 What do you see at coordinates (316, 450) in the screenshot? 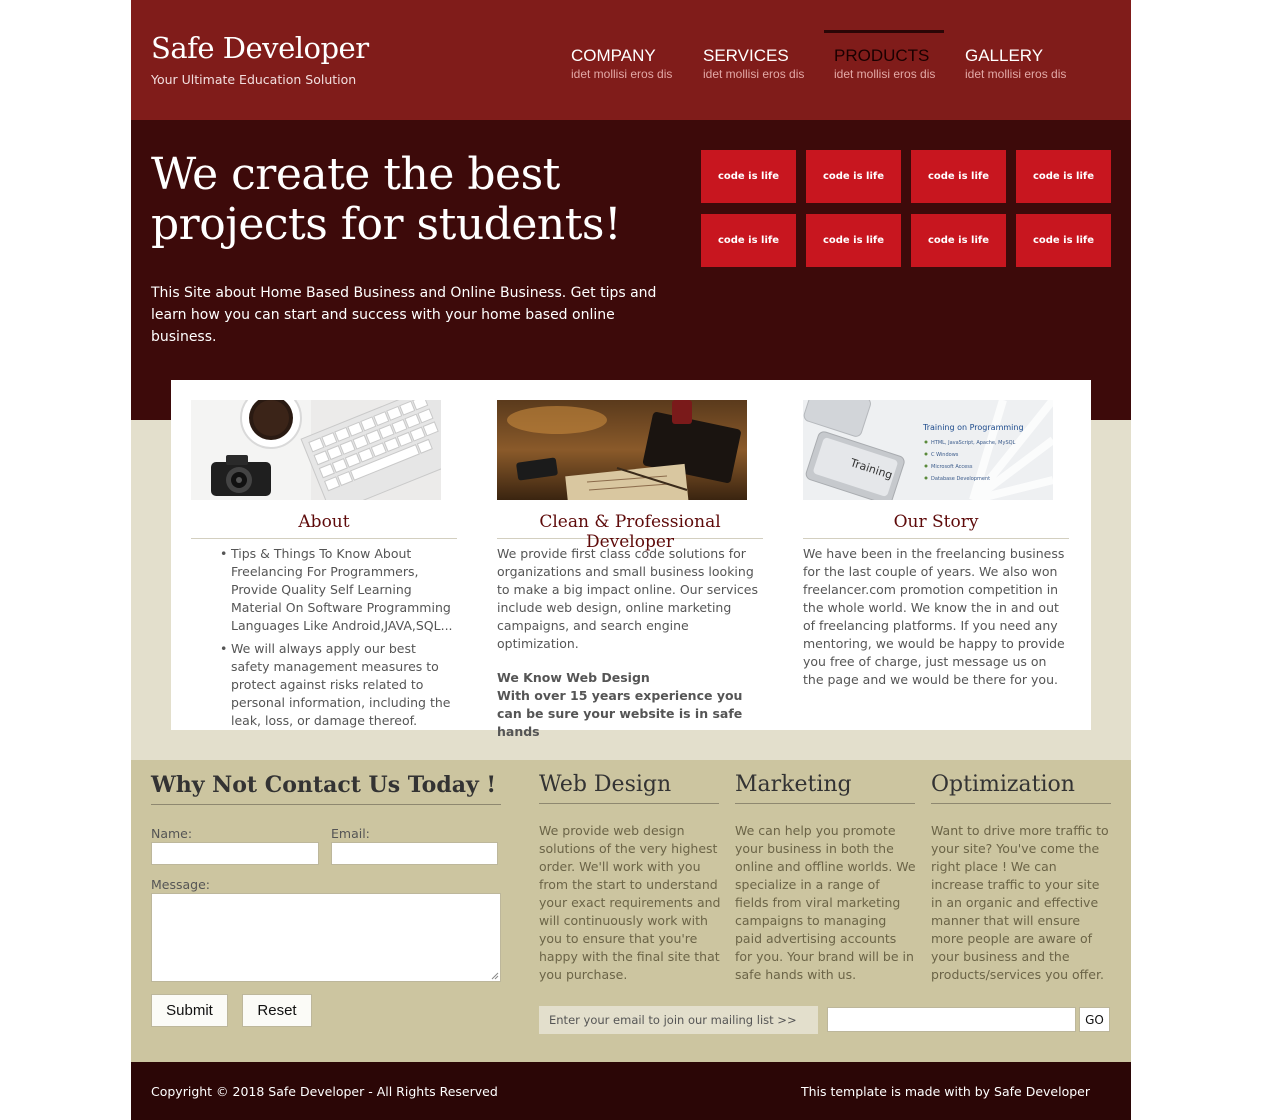
I see `laptop-camera-image` at bounding box center [316, 450].